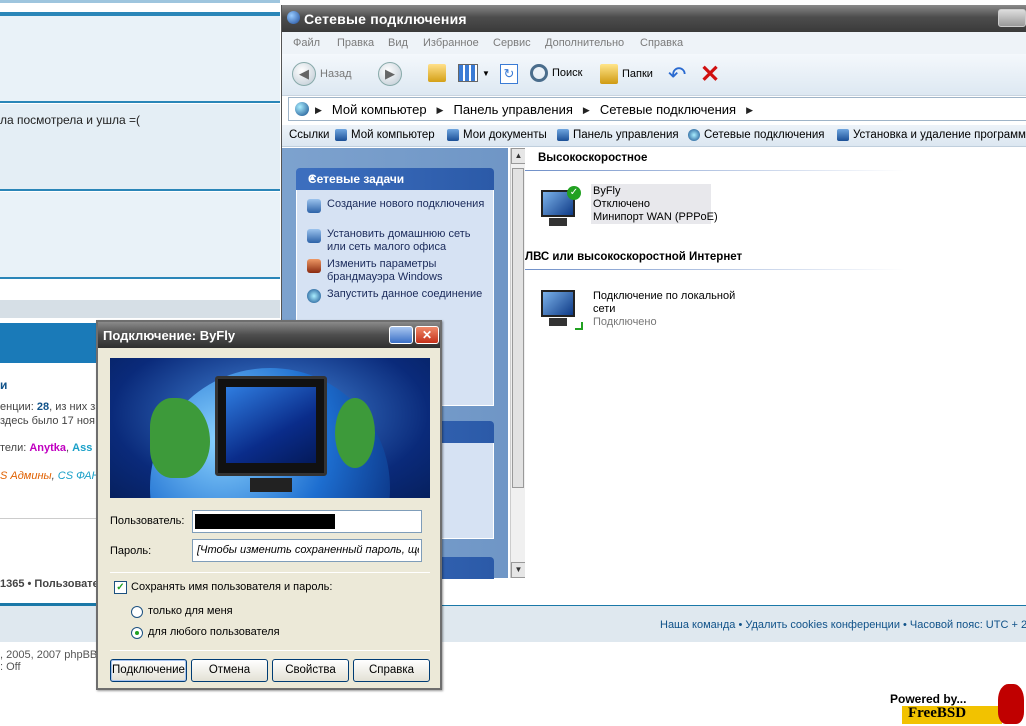 The width and height of the screenshot is (1026, 726). I want to click on group-link: CS ФАН, so click(79, 476).